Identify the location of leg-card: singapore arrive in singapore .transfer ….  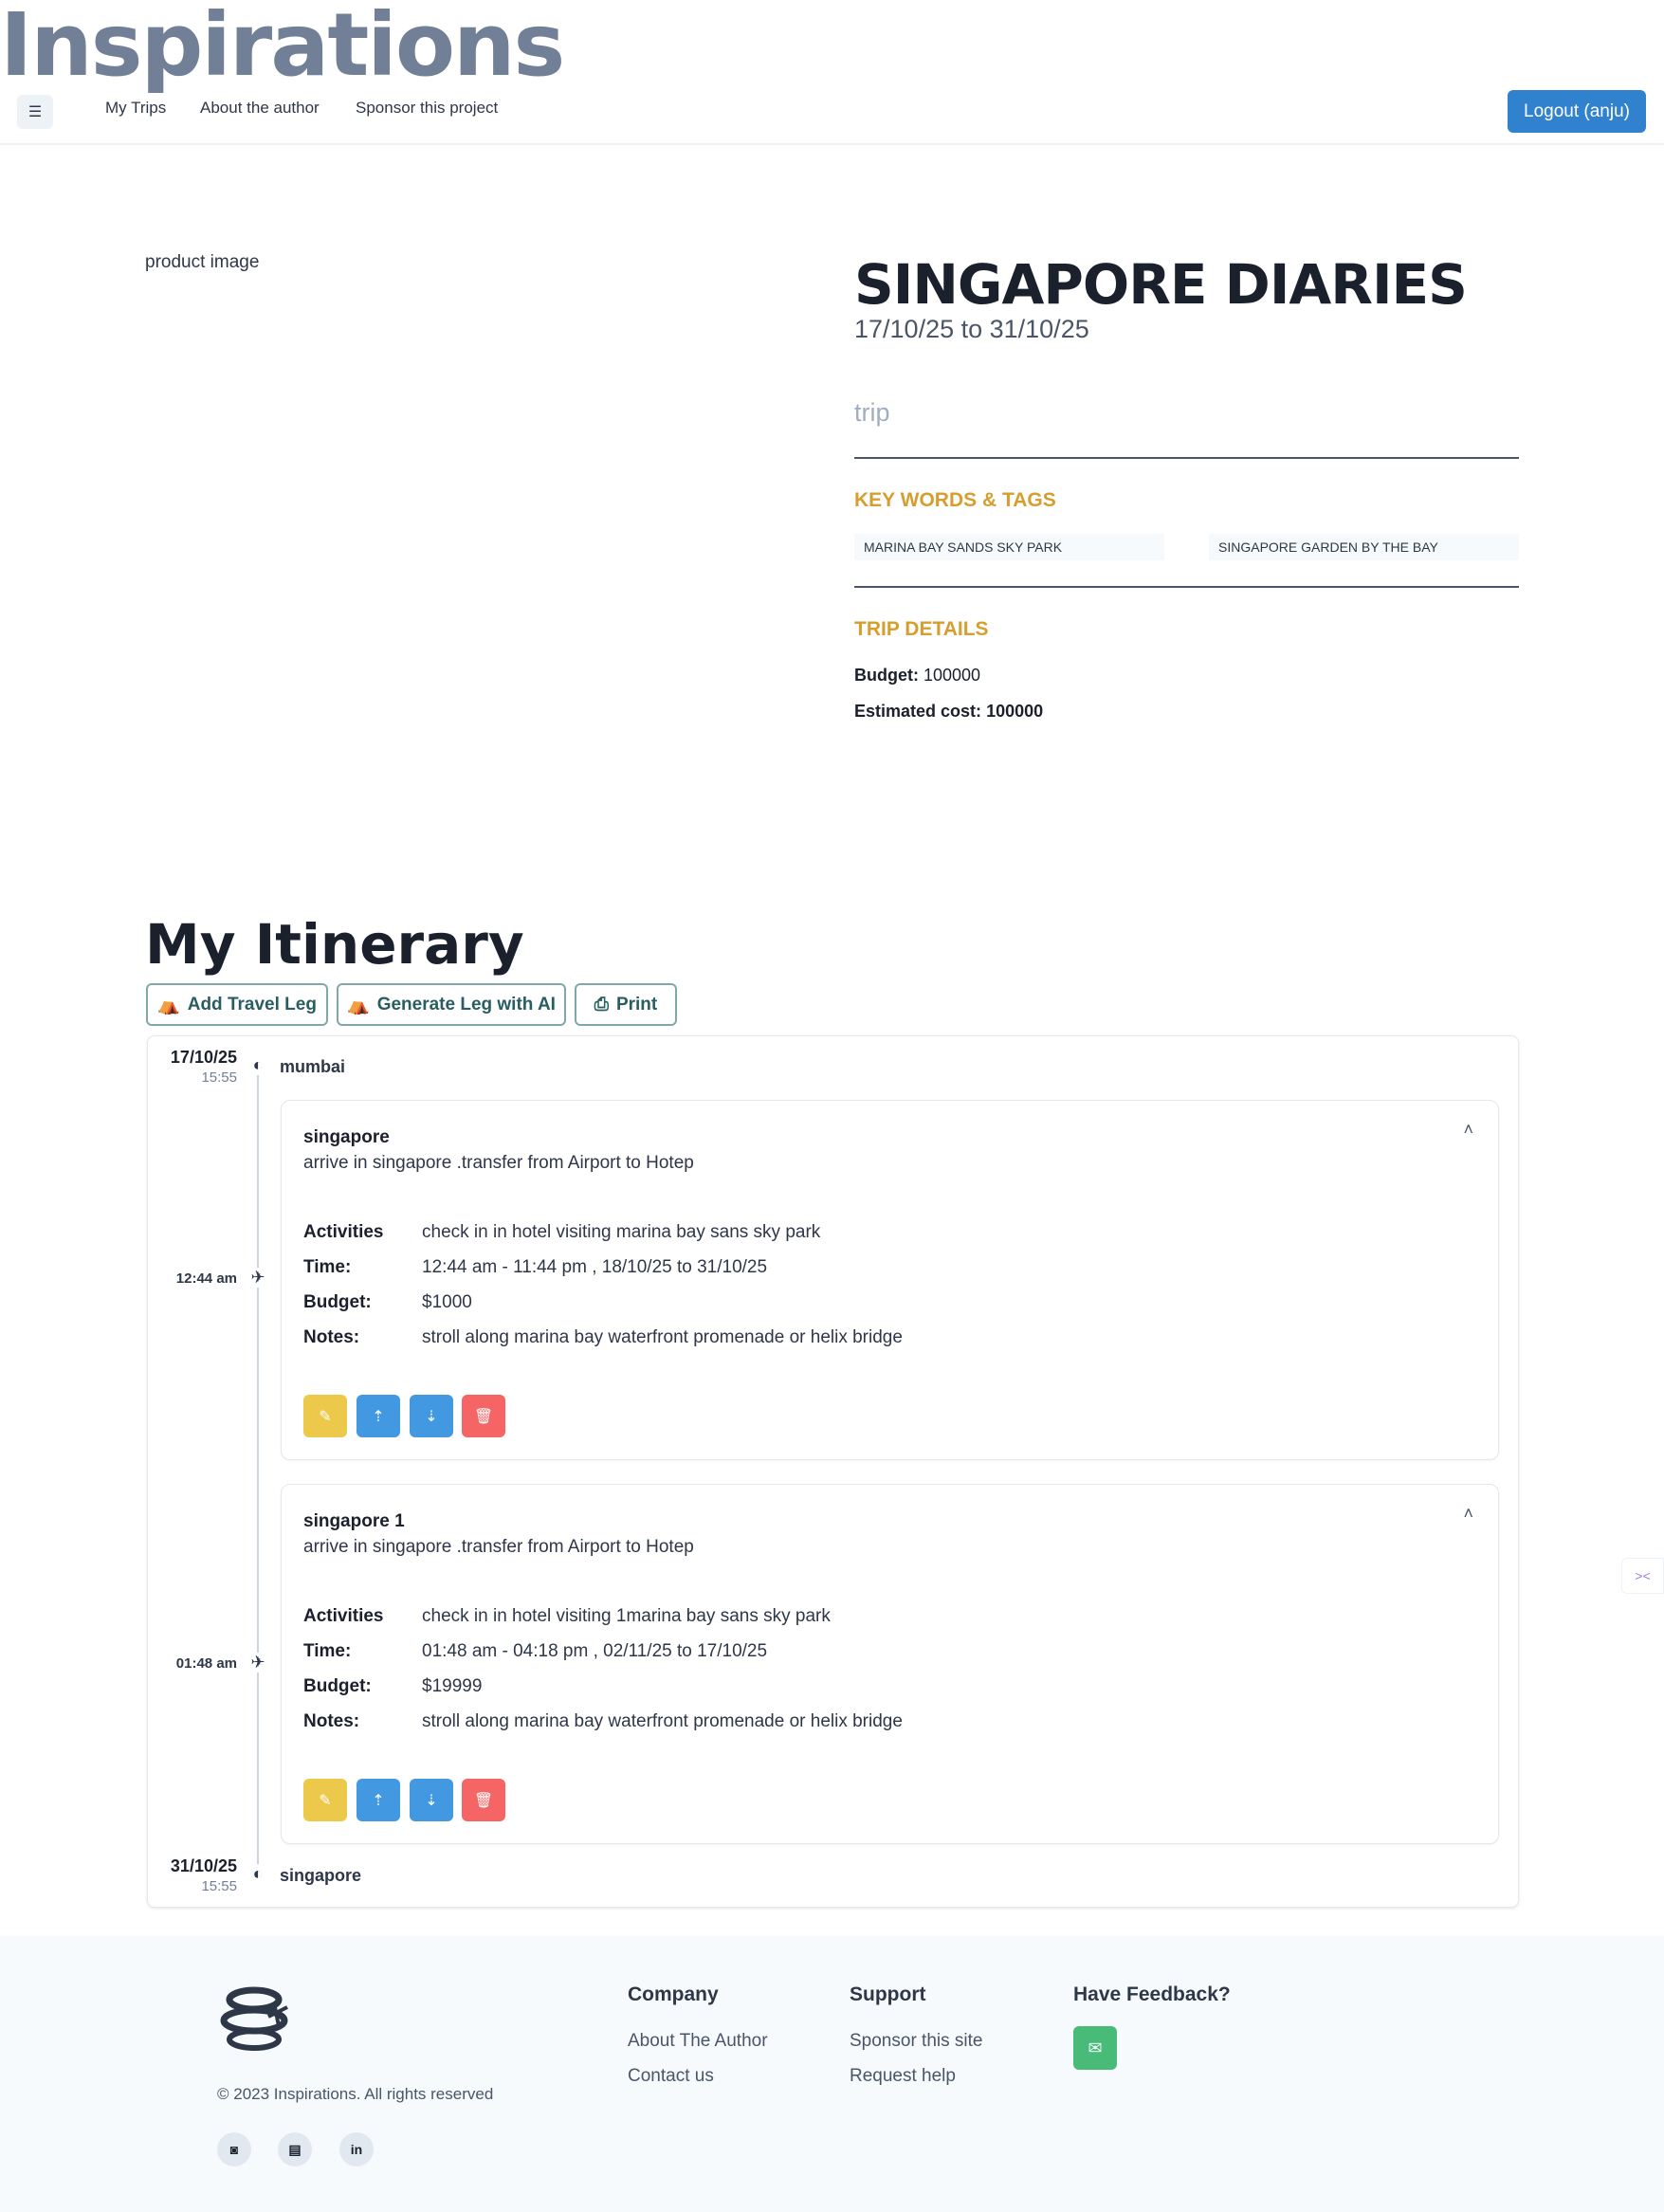
(890, 1280).